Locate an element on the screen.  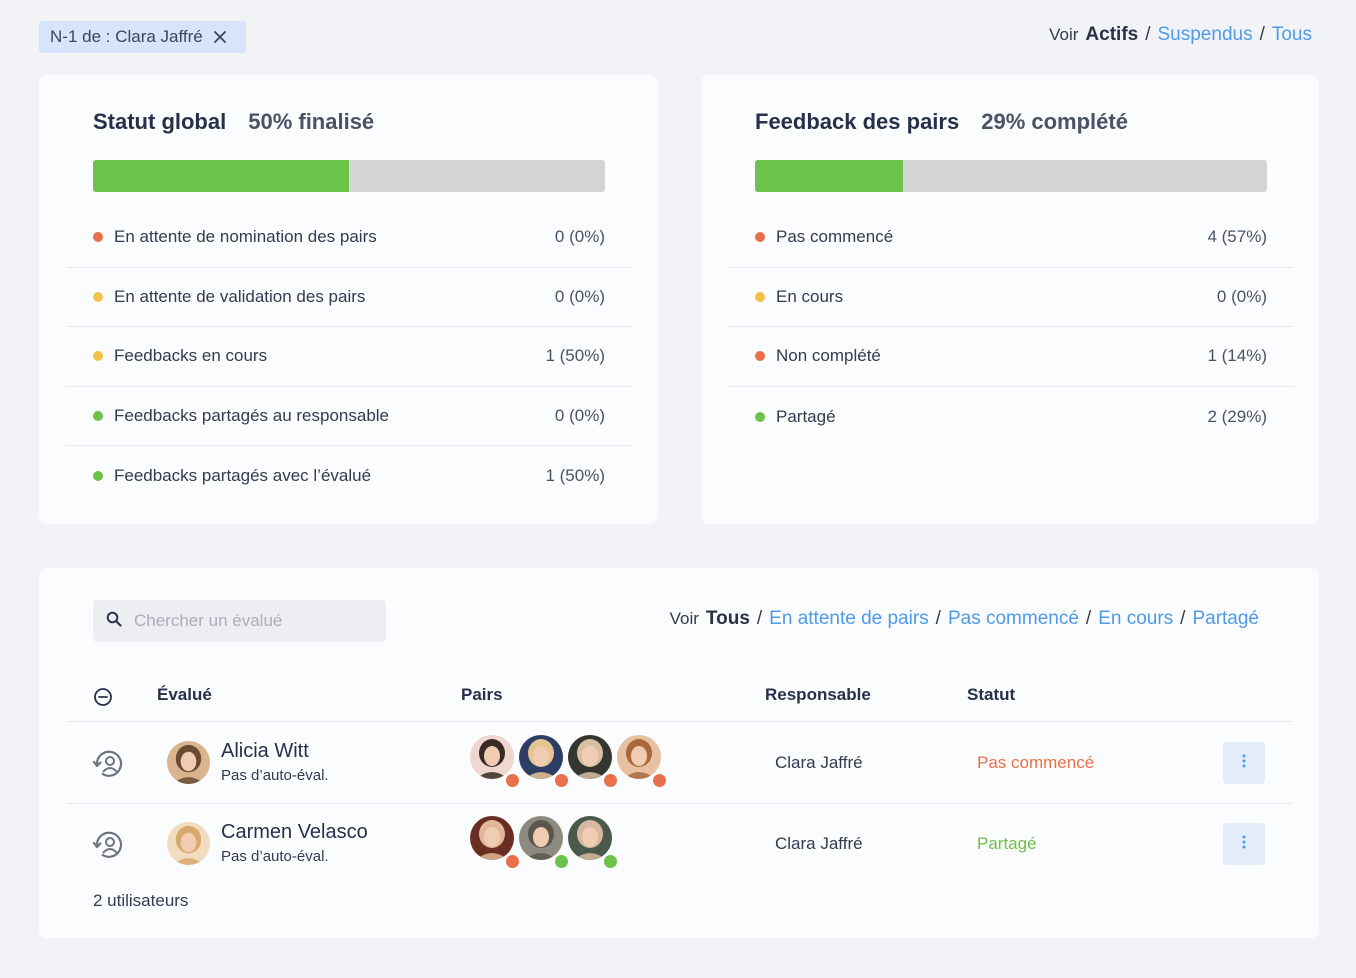
search-box is located at coordinates (239, 621).